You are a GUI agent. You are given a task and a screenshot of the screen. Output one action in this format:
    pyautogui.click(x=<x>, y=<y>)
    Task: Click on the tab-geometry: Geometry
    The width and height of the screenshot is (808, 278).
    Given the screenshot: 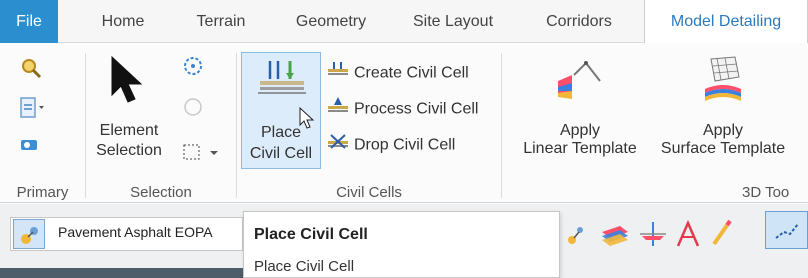 What is the action you would take?
    pyautogui.click(x=331, y=21)
    